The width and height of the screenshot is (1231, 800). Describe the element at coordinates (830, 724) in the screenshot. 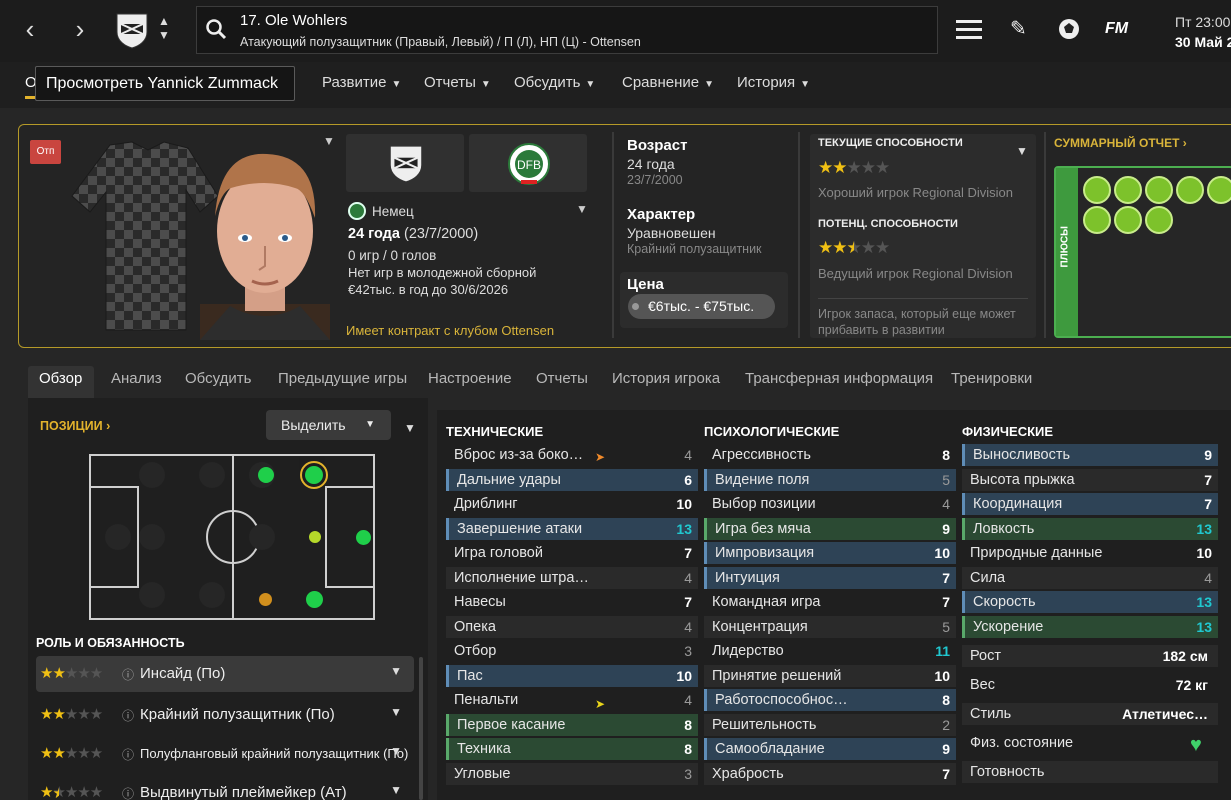

I see `mental-row: Решительность 2` at that location.